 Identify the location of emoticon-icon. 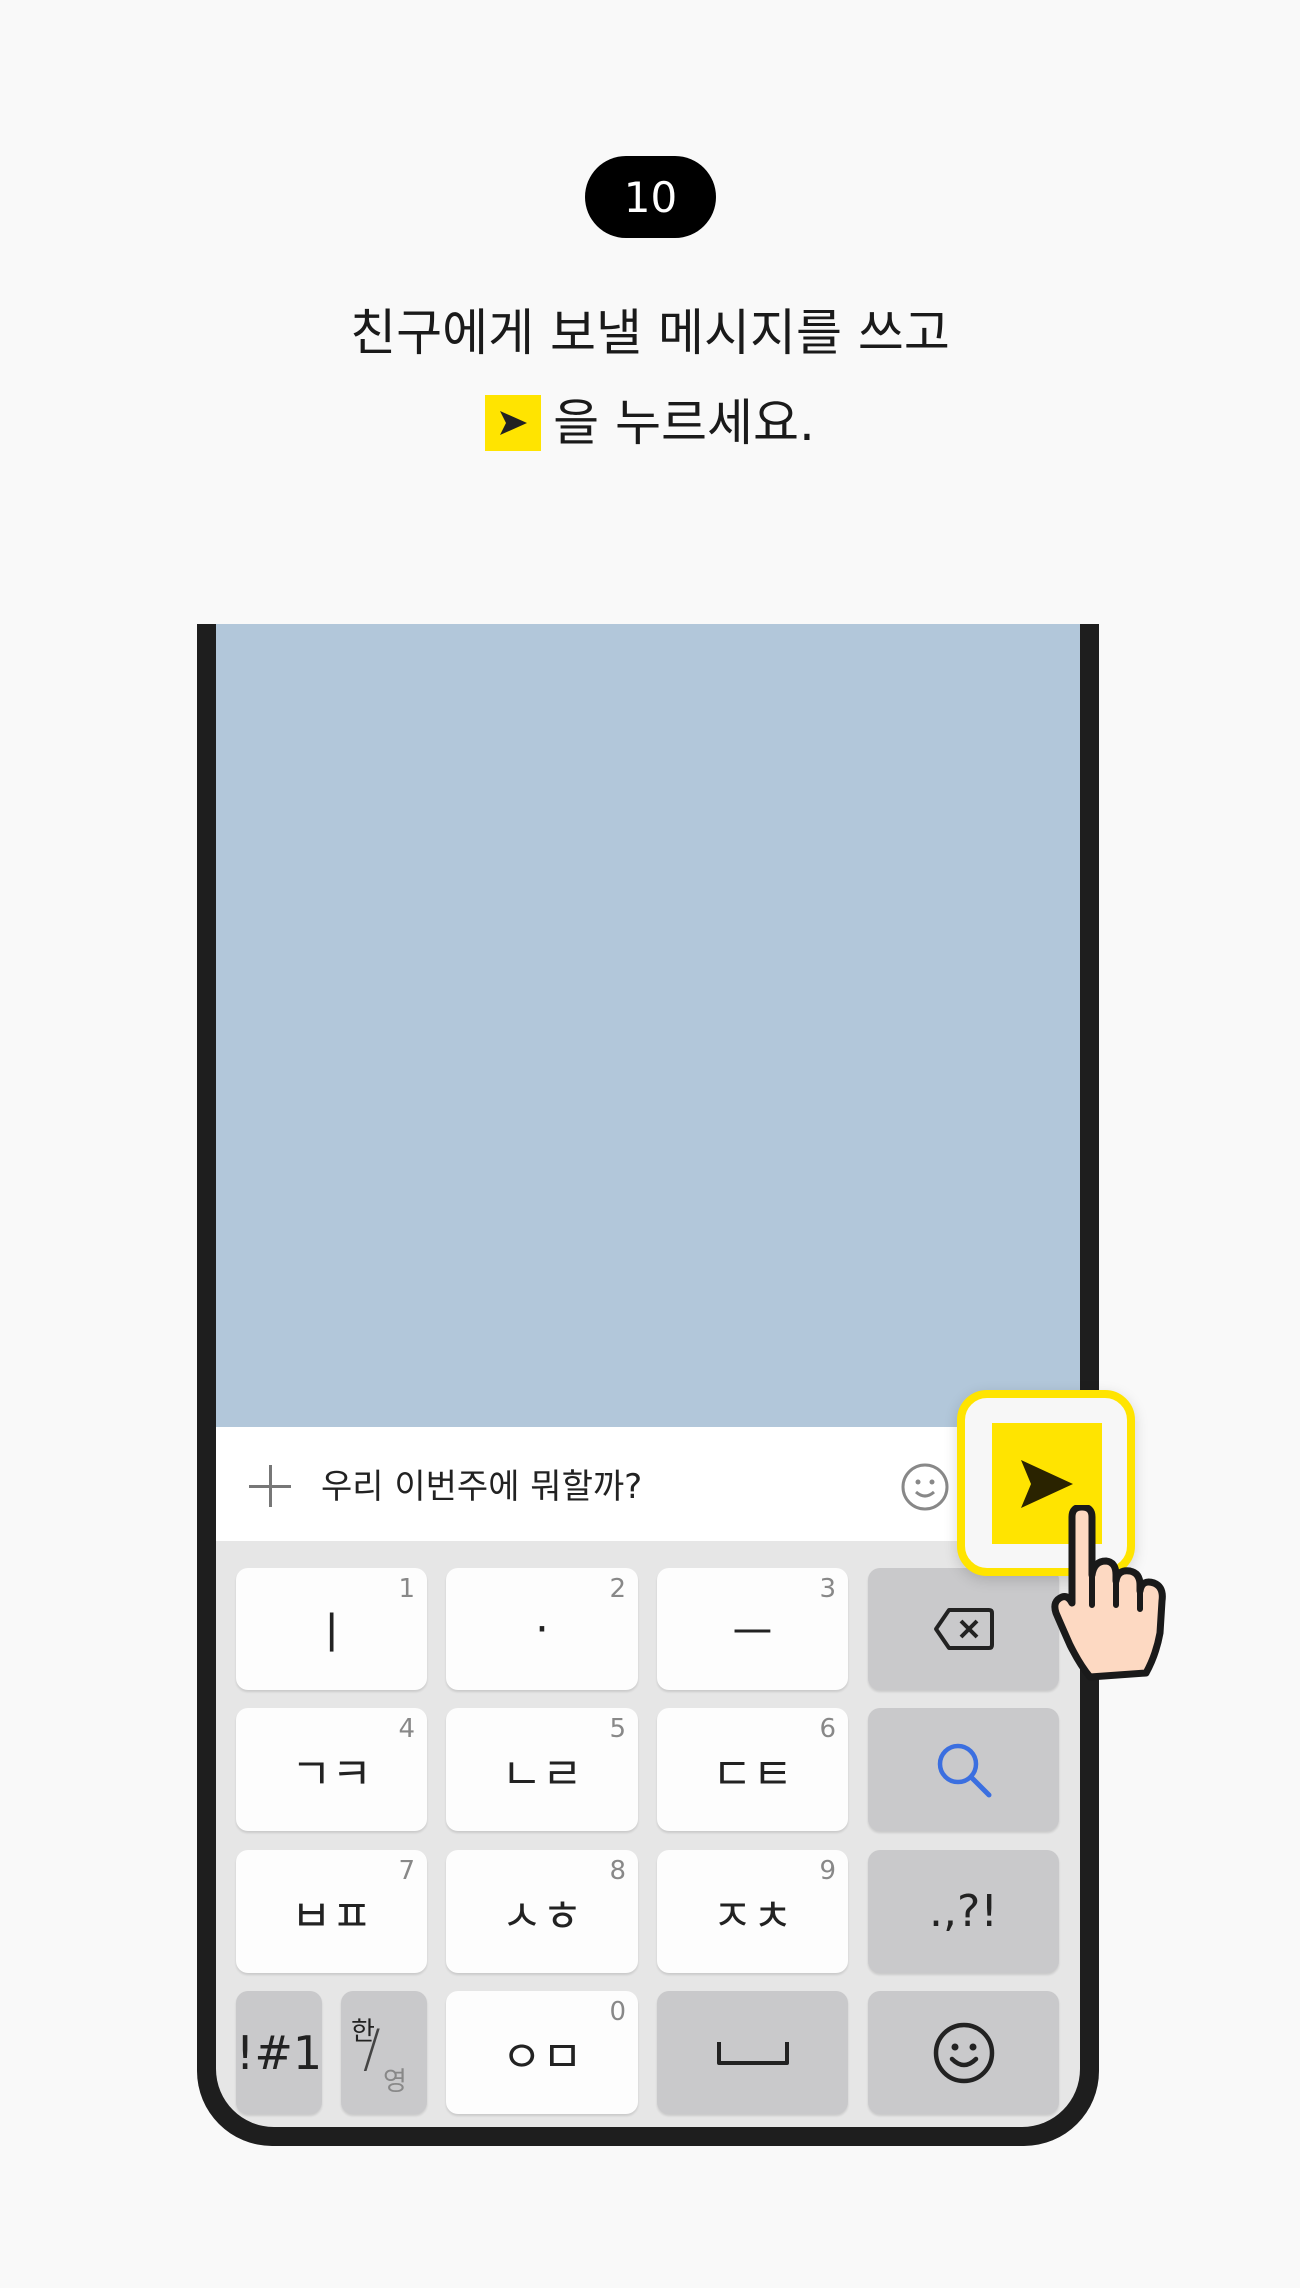
(925, 1487).